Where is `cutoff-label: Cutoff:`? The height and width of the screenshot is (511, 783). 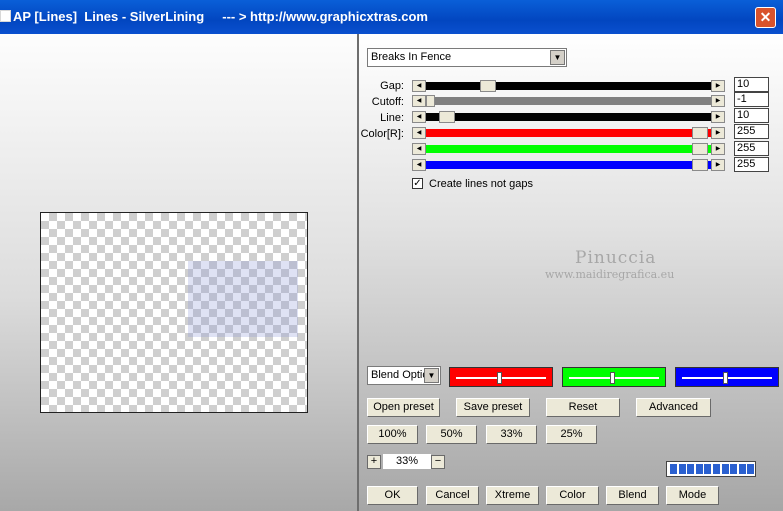 cutoff-label: Cutoff: is located at coordinates (387, 102).